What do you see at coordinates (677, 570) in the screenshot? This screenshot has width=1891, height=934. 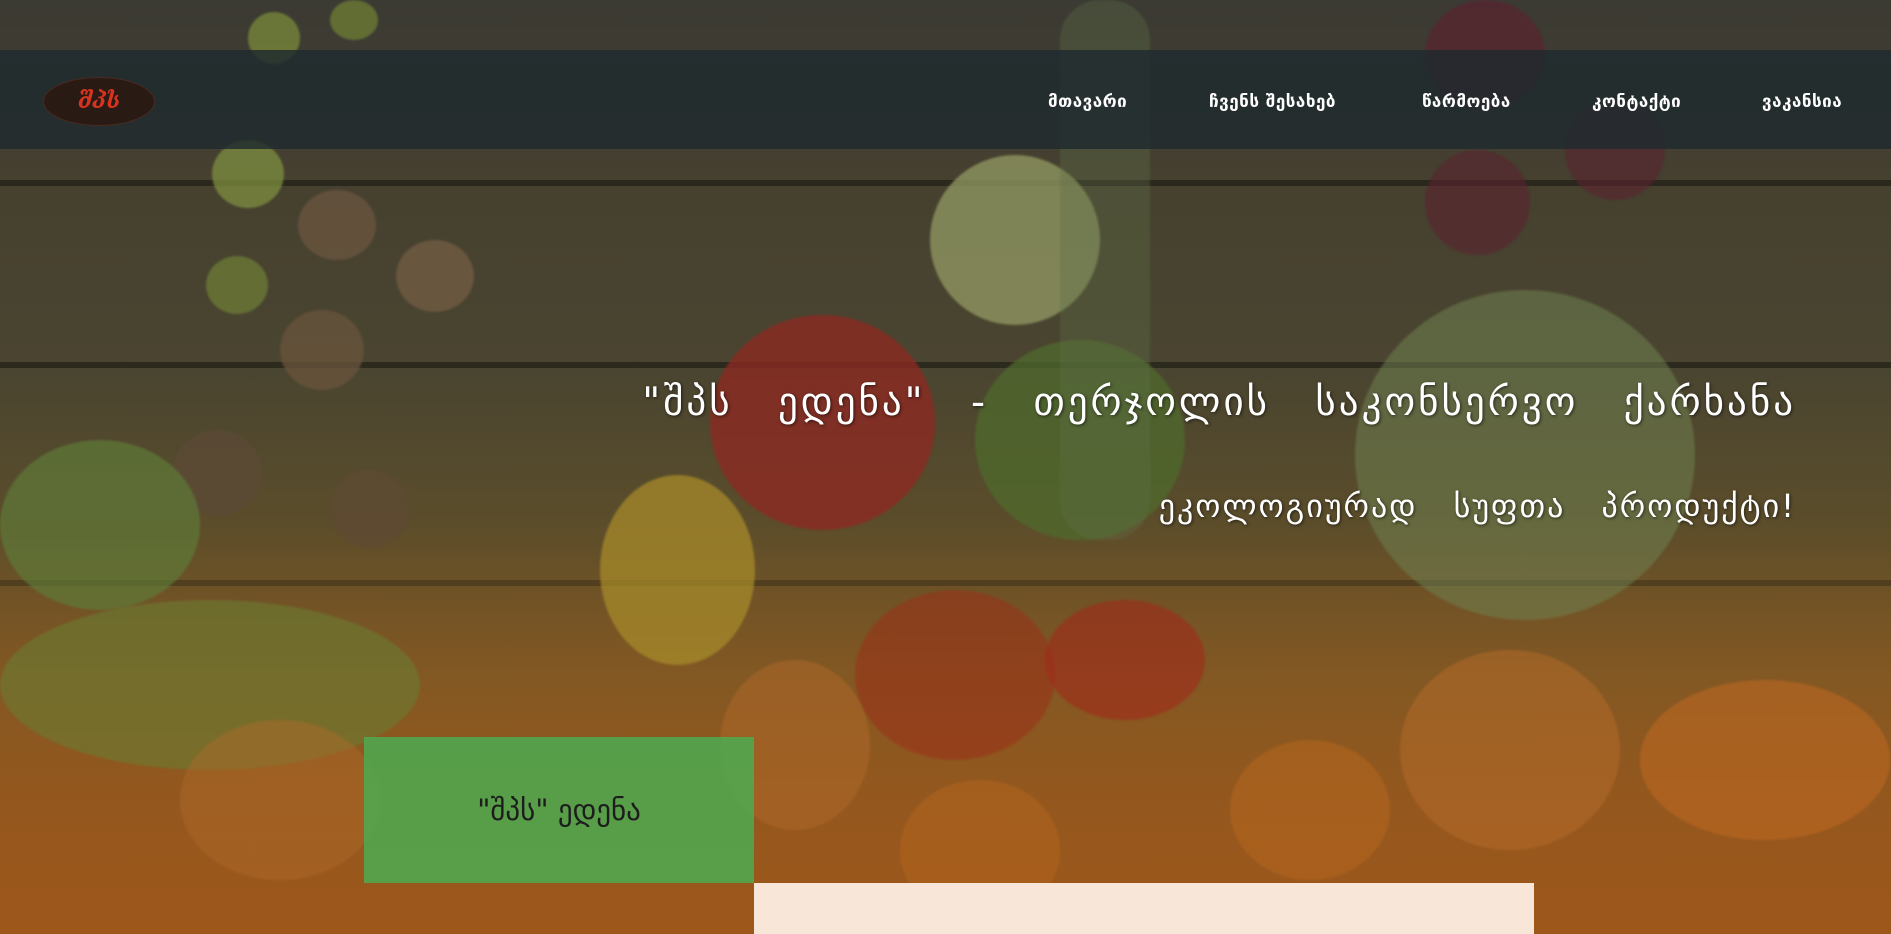 I see `yellow-pepper-image` at bounding box center [677, 570].